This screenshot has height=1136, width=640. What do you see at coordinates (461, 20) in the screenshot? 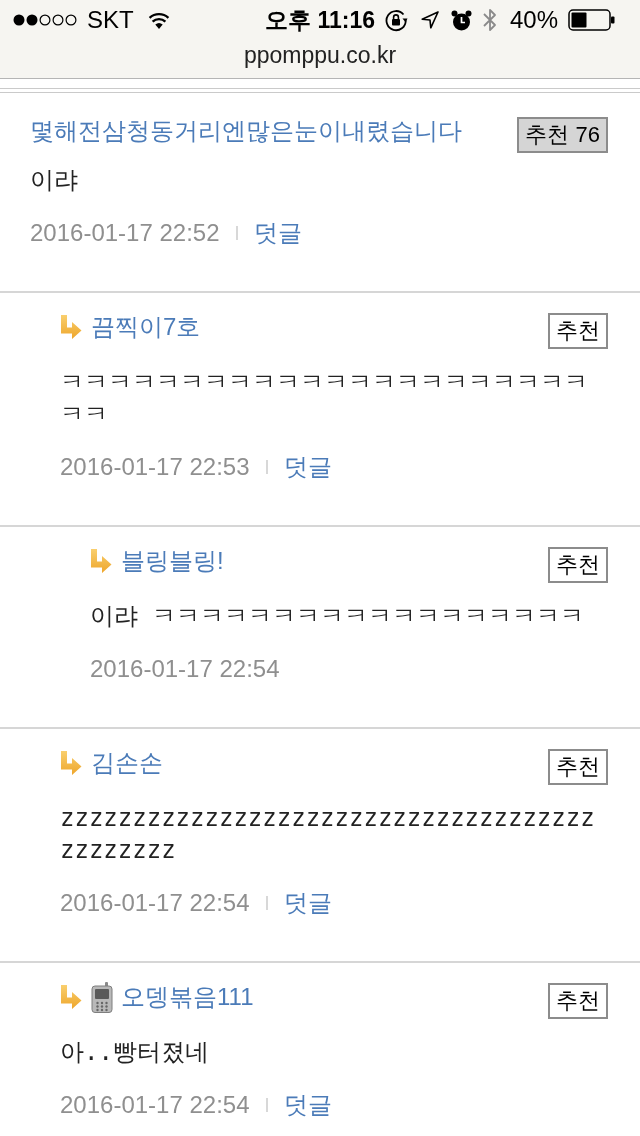
I see `alarm-clock-icon` at bounding box center [461, 20].